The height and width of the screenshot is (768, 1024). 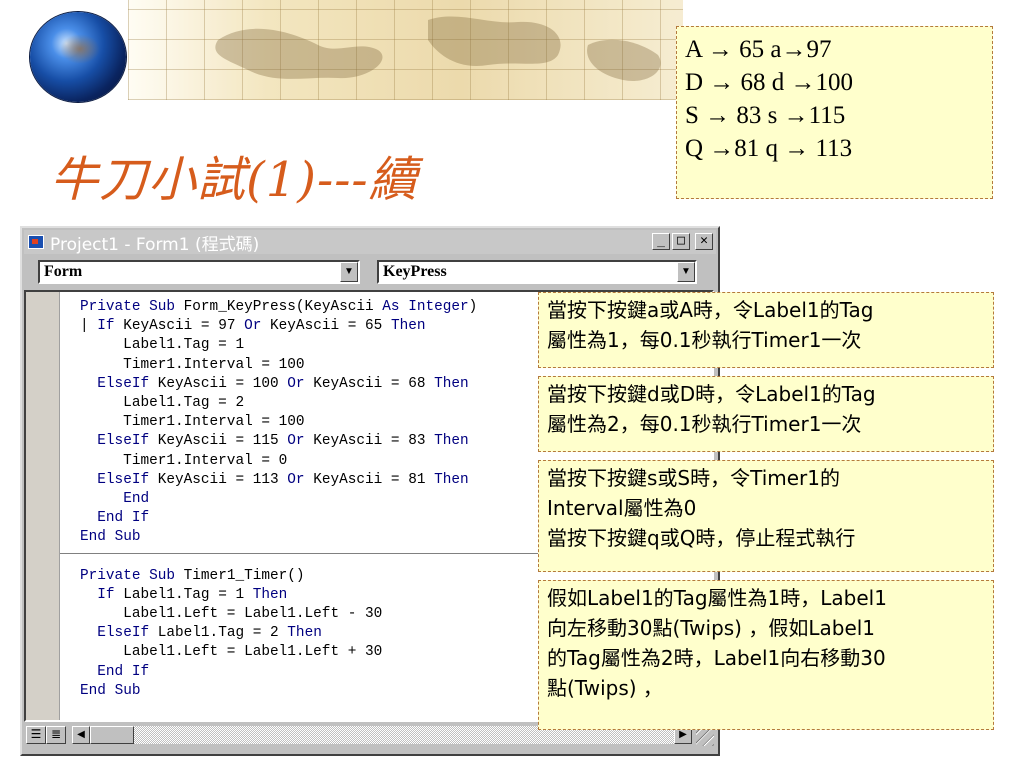 I want to click on callout-line: 屬性為1，每0.1秒執行Timer1一次, so click(x=704, y=340).